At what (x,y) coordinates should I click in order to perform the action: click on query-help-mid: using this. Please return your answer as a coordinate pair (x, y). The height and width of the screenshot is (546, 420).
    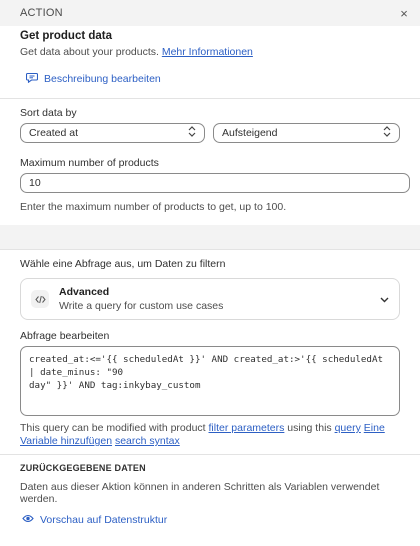
    Looking at the image, I should click on (309, 428).